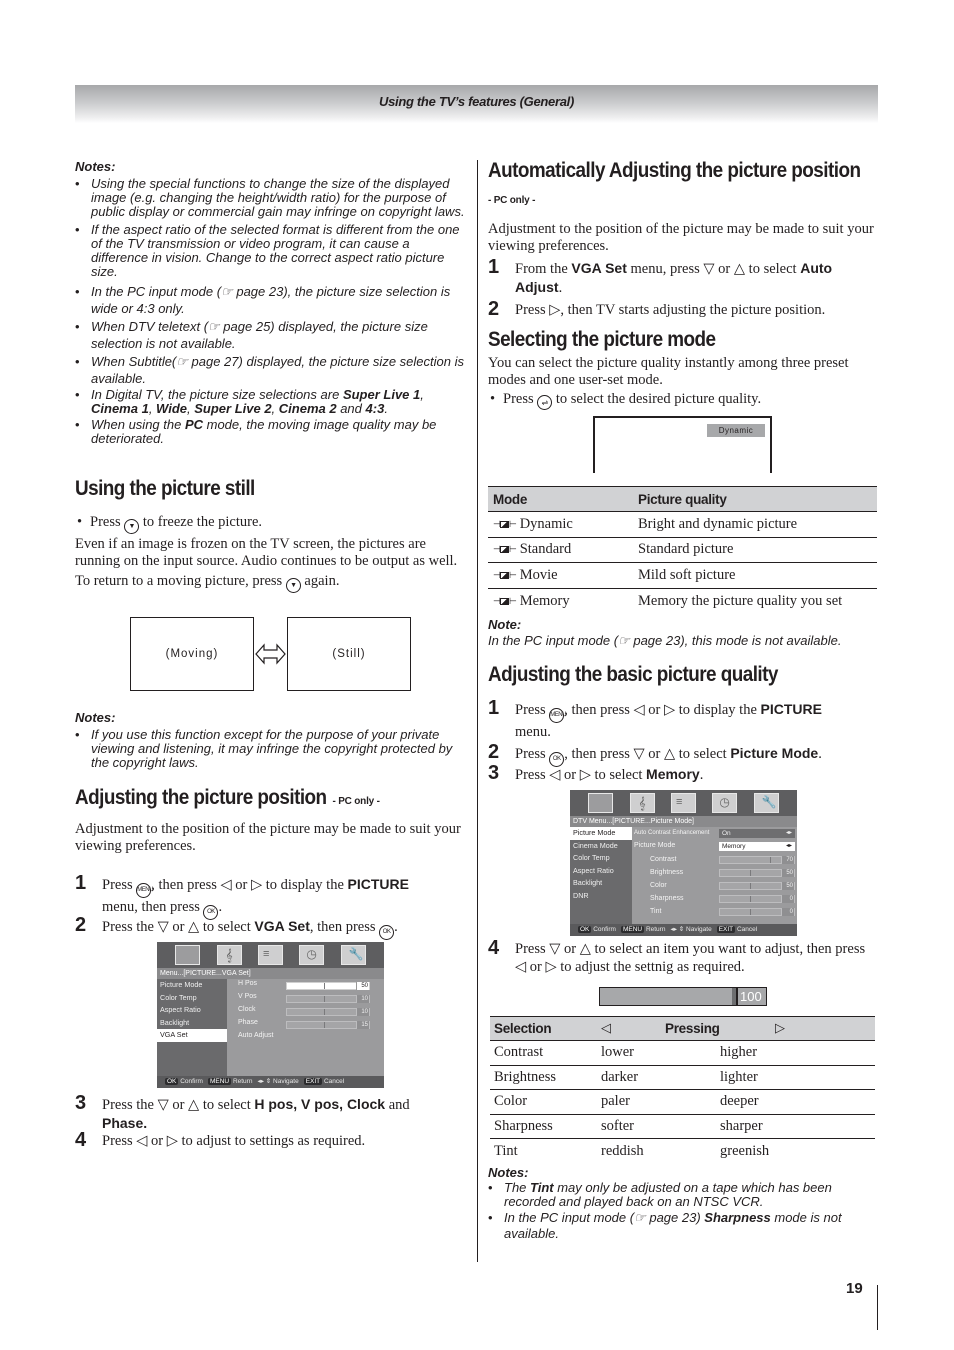 This screenshot has height=1350, width=954. What do you see at coordinates (201, 797) in the screenshot?
I see `heading-picture-position: Adjusting the picture position` at bounding box center [201, 797].